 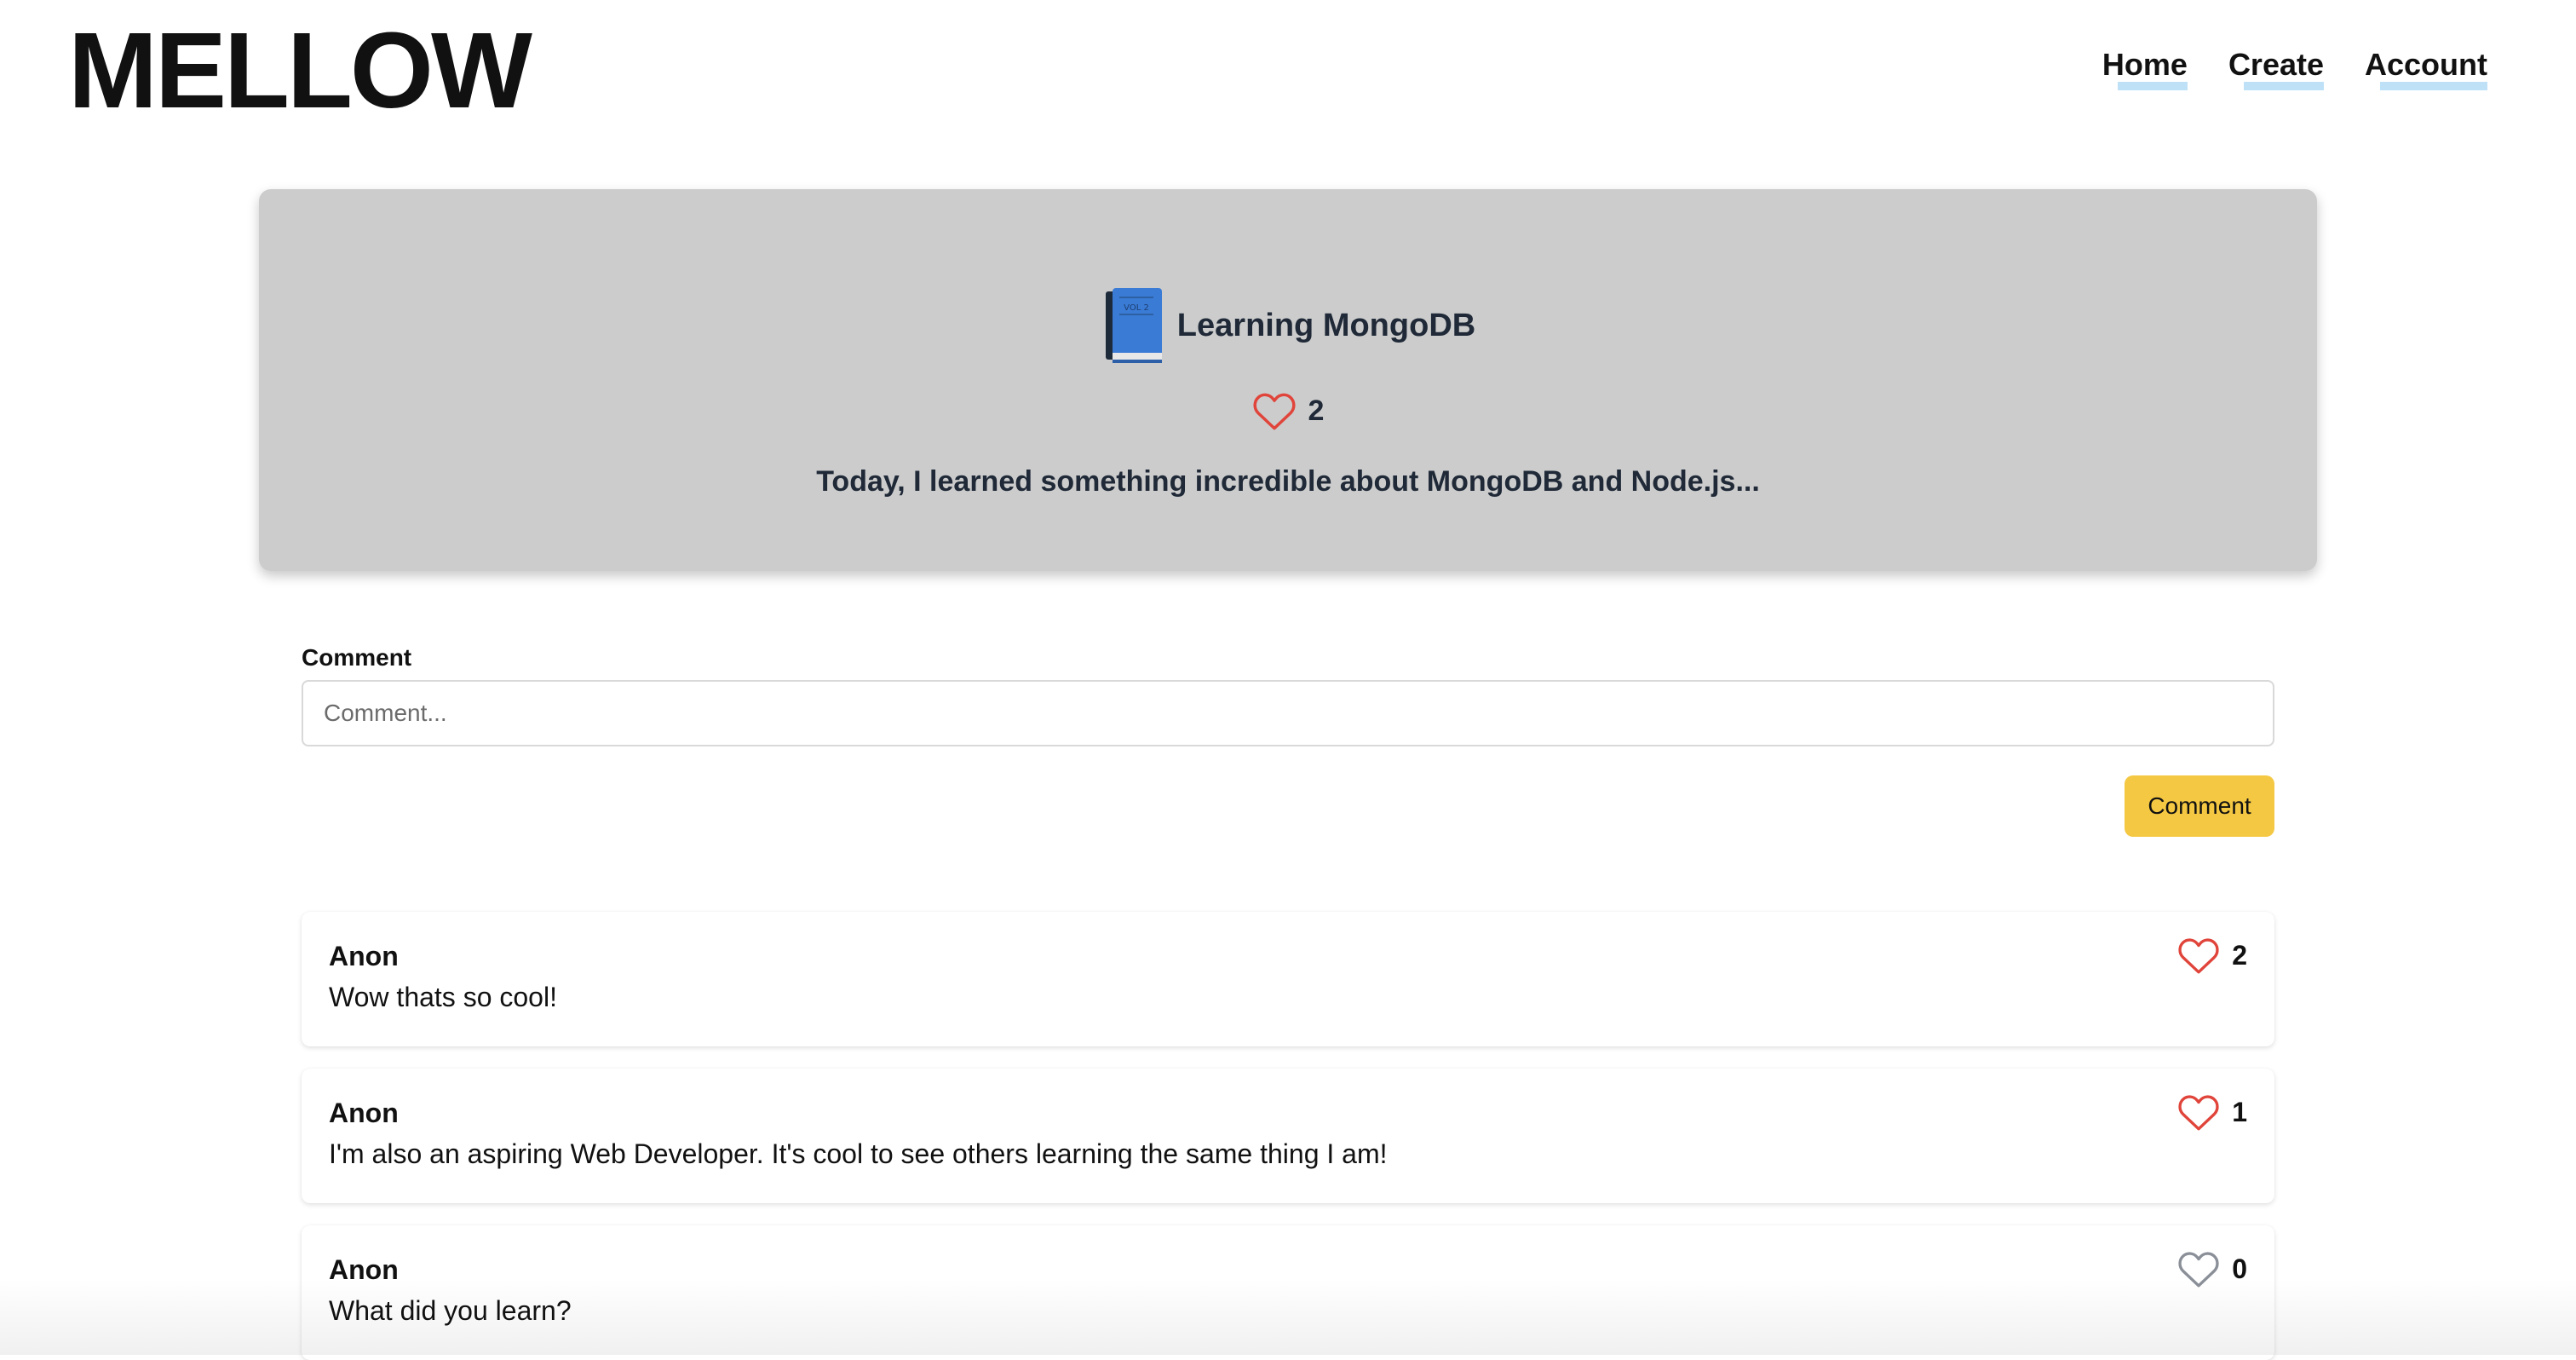 What do you see at coordinates (1288, 979) in the screenshot?
I see `comment-card: Anon Wow thats so cool! 2` at bounding box center [1288, 979].